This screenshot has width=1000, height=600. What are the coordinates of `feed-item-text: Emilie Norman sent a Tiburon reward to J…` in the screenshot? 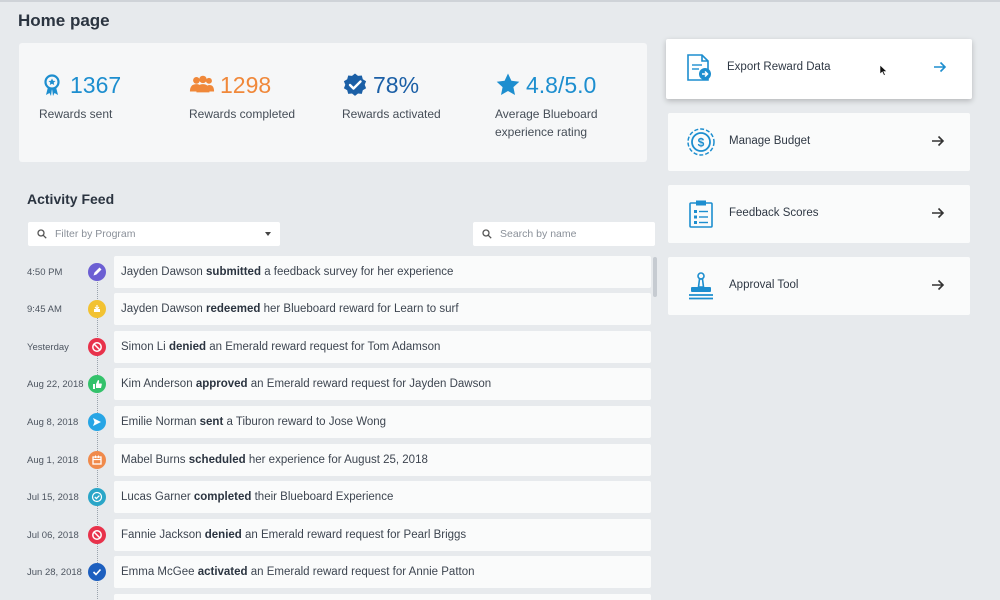 It's located at (382, 422).